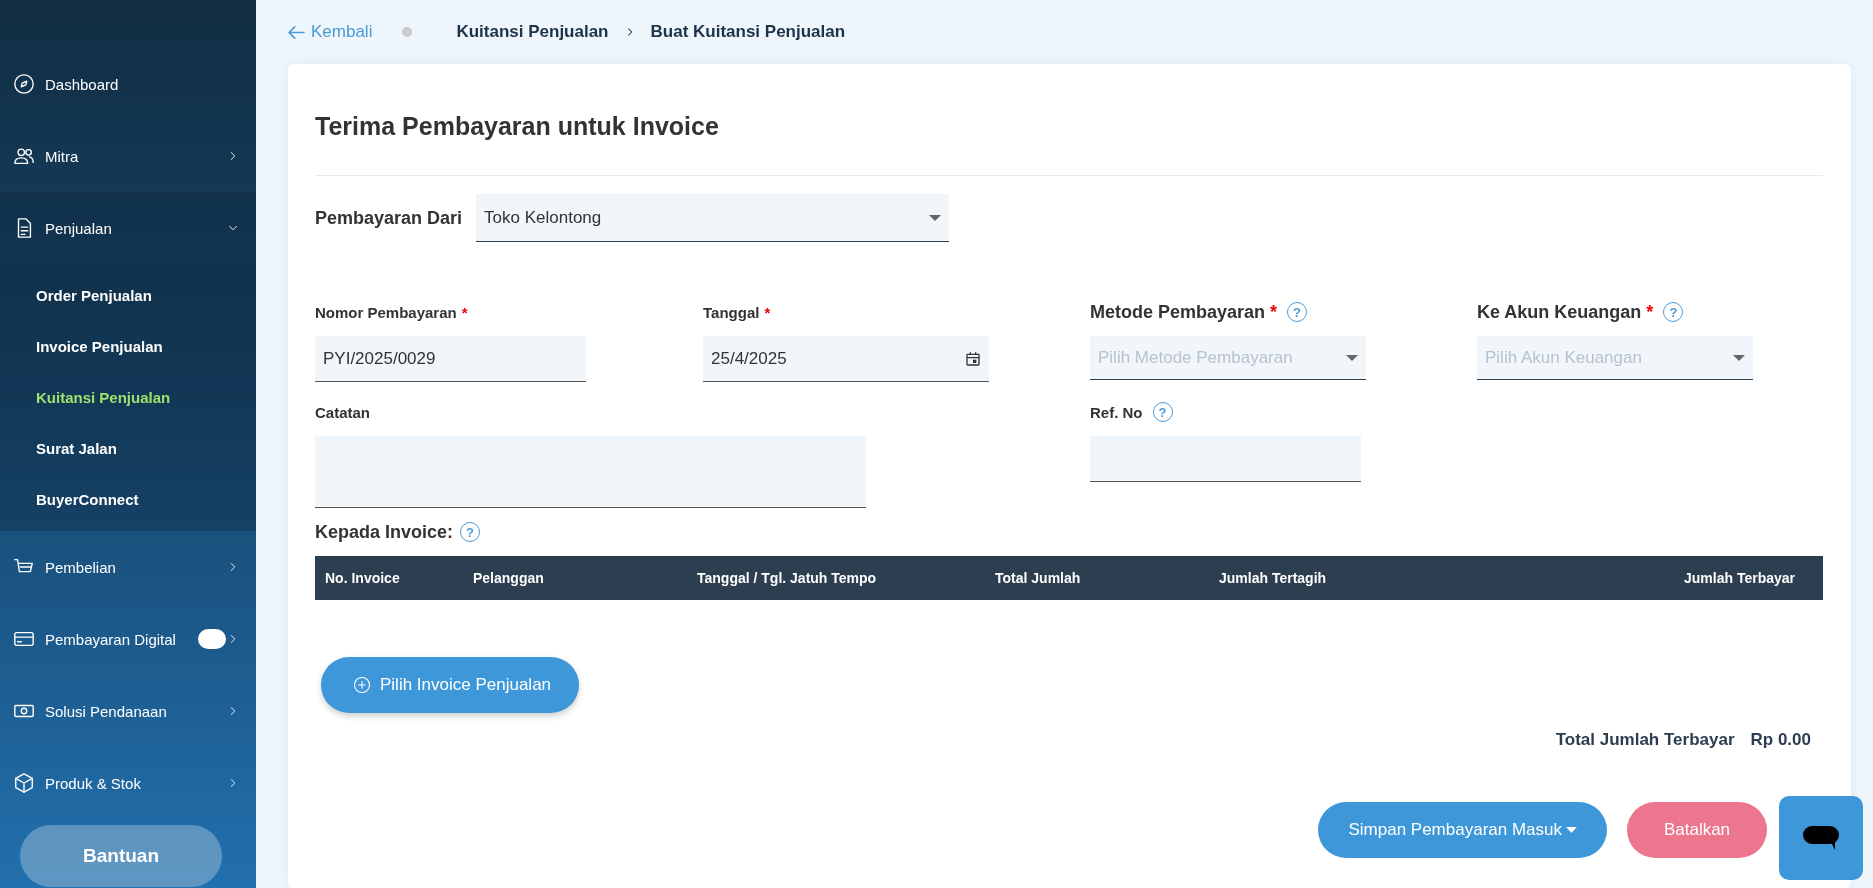 Image resolution: width=1873 pixels, height=888 pixels. Describe the element at coordinates (1559, 312) in the screenshot. I see `field-label: Ke Akun Keuangan` at that location.